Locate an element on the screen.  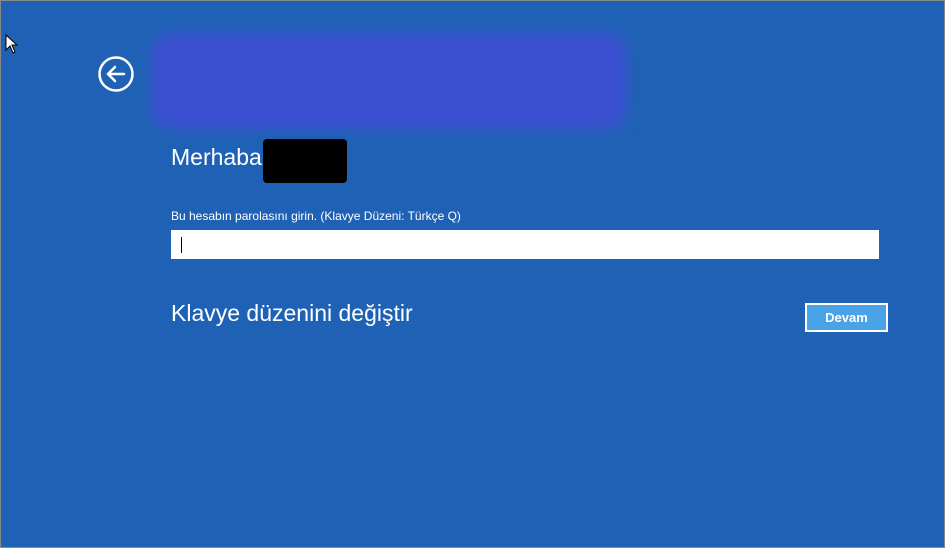
text-caret is located at coordinates (181, 245).